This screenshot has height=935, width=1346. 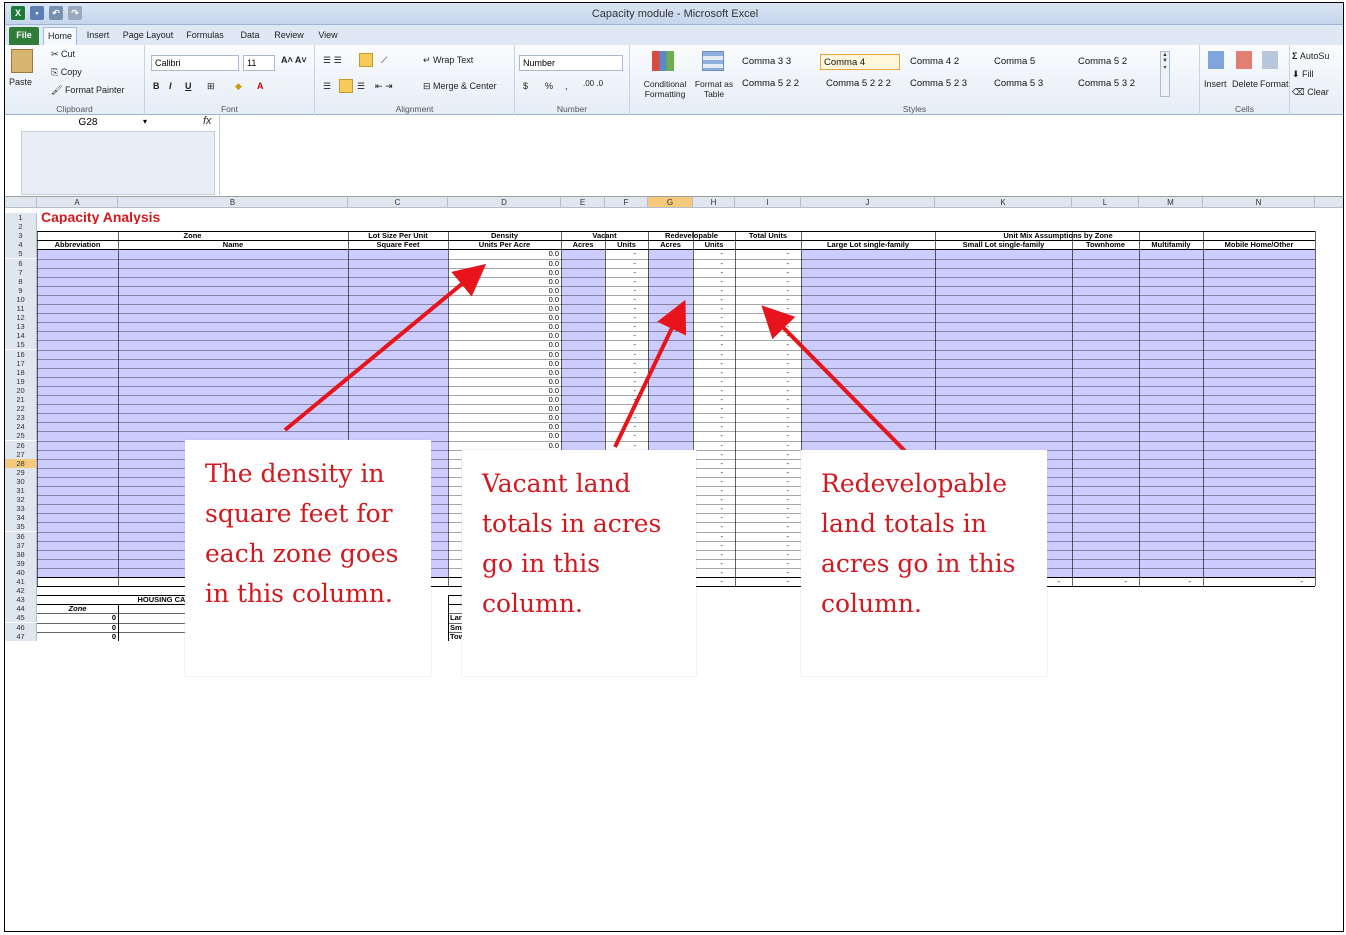 I want to click on style-comma-4-2: Comma 4 2, so click(x=934, y=62).